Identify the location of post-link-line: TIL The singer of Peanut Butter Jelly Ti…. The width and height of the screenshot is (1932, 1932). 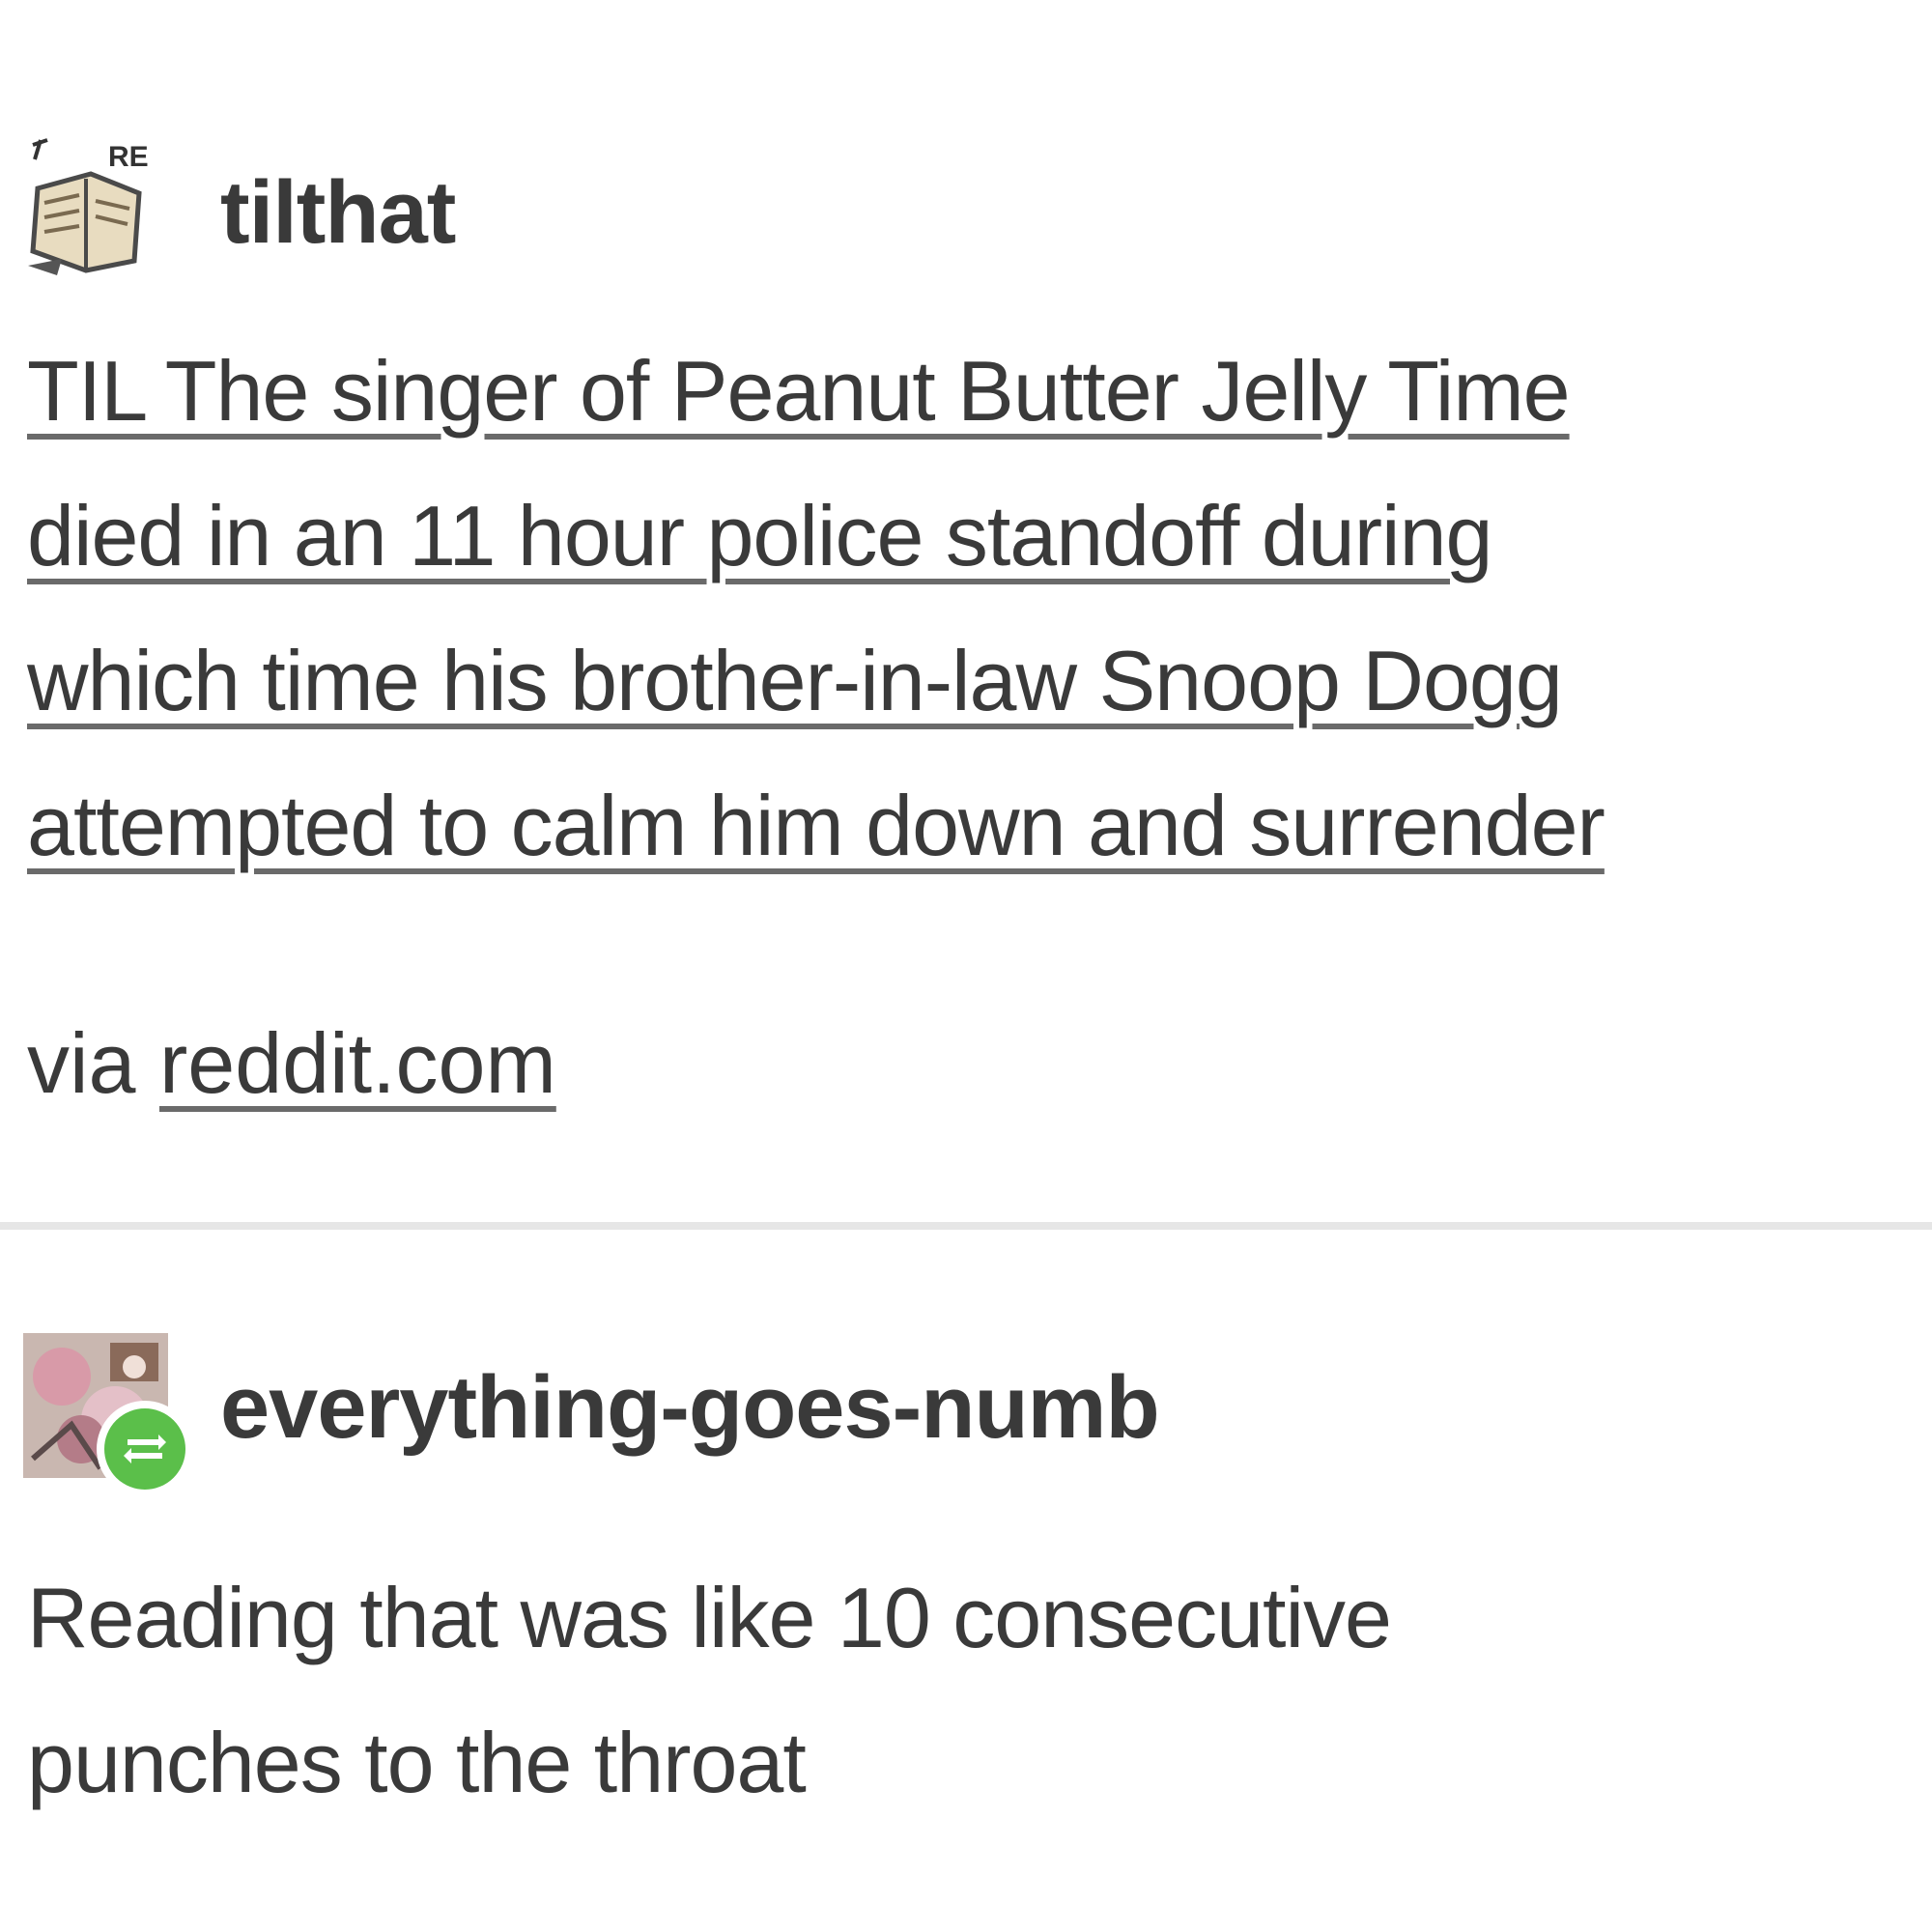
(973, 391).